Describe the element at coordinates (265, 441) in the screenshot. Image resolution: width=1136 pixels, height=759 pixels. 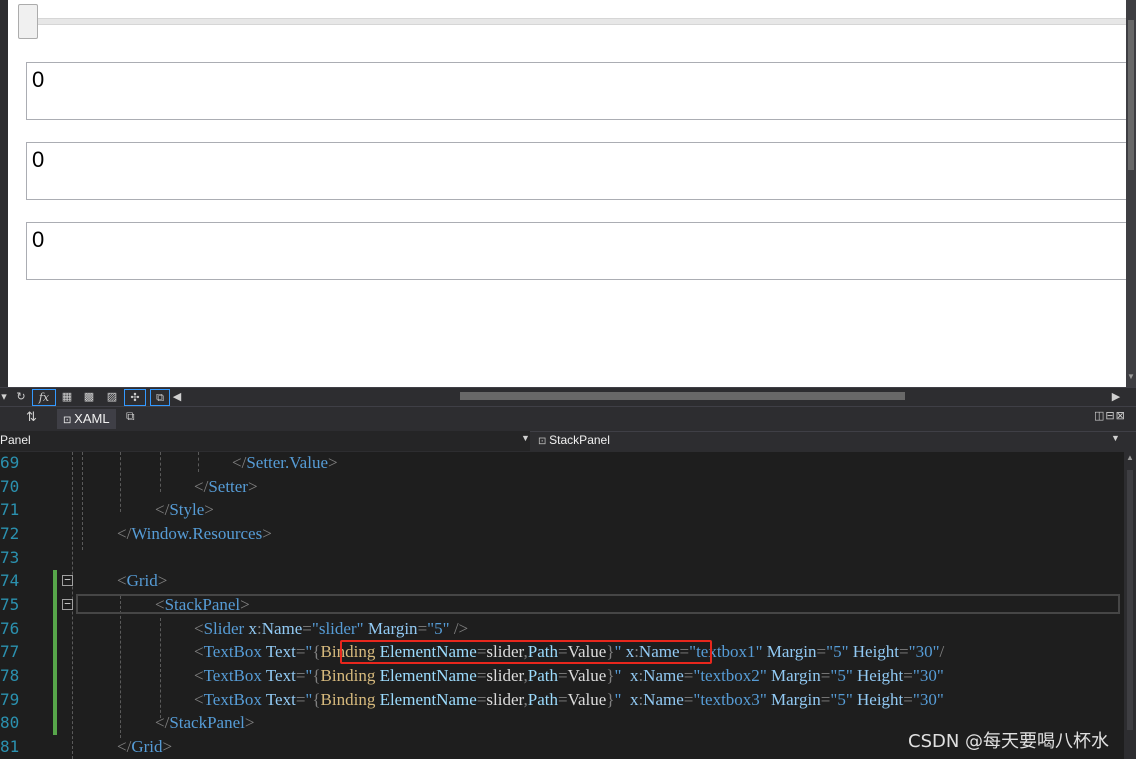
I see `element-scope-dropdown: Panel` at that location.